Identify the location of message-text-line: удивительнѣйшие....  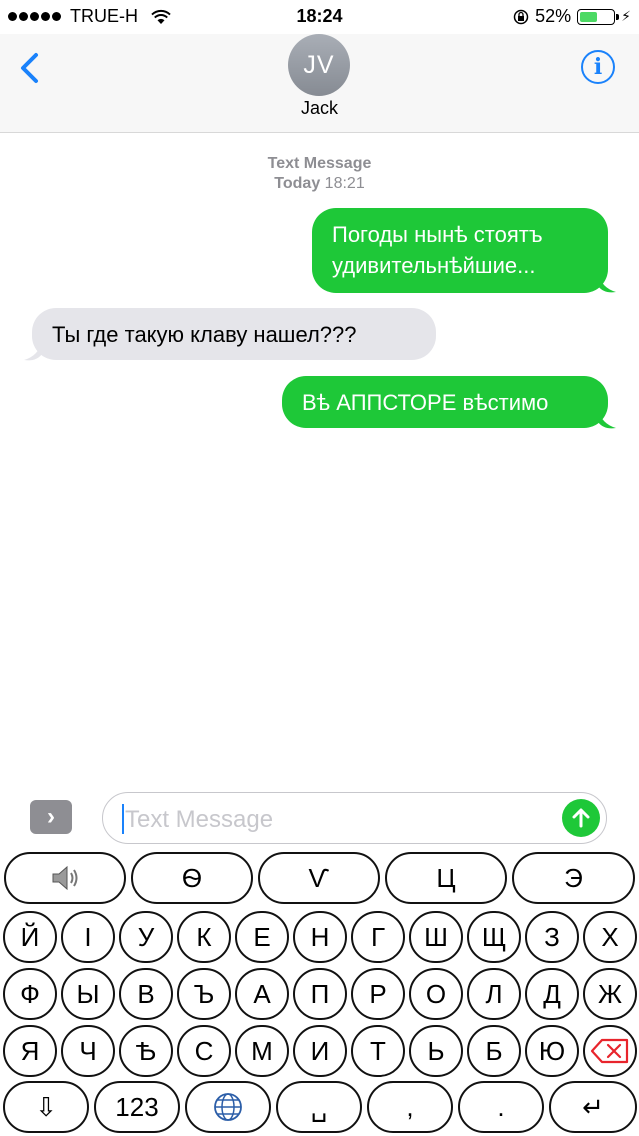
(434, 265).